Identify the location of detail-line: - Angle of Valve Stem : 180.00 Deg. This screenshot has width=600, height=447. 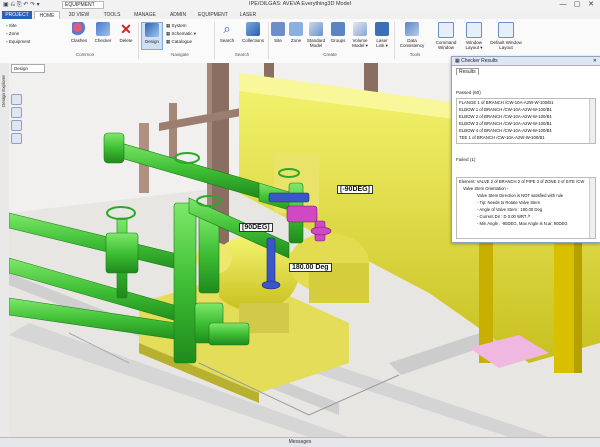
(510, 209).